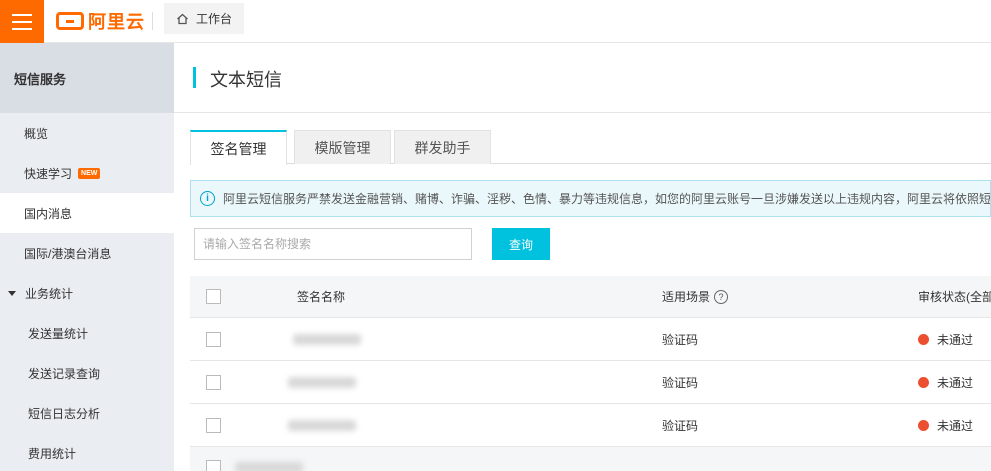 The width and height of the screenshot is (991, 471). I want to click on search-button: 查询, so click(521, 244).